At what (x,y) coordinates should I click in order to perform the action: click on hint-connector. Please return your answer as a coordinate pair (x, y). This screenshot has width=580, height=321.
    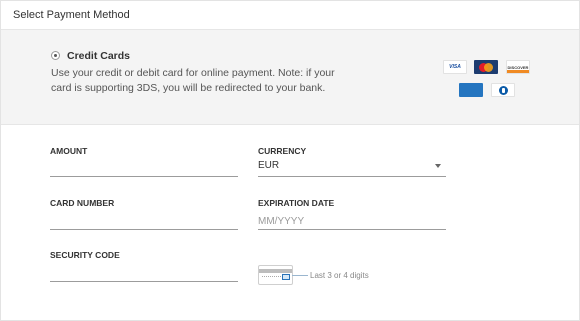
    Looking at the image, I should click on (300, 275).